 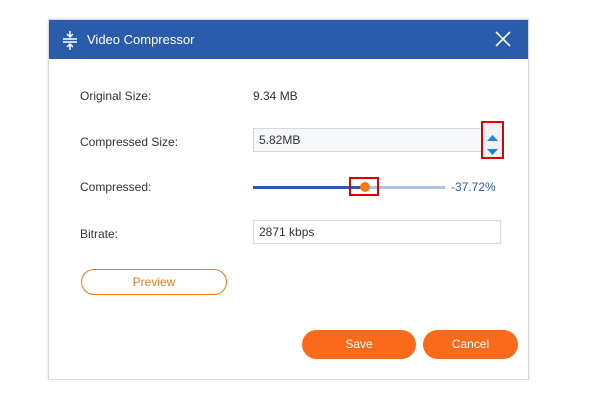 What do you see at coordinates (70, 40) in the screenshot?
I see `compress-icon` at bounding box center [70, 40].